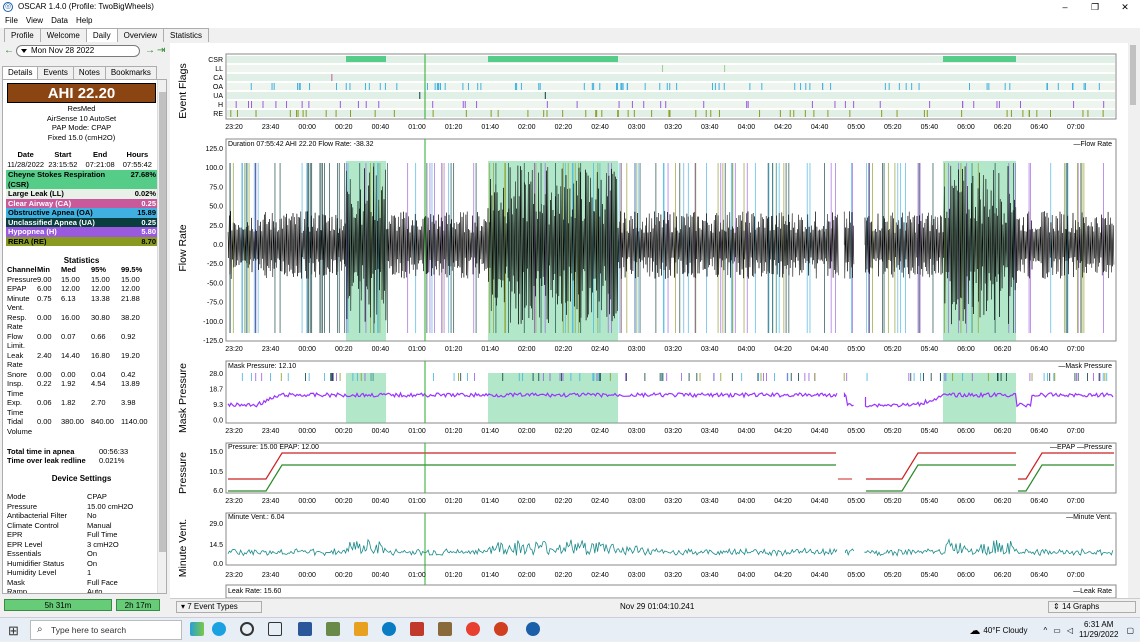 This screenshot has height=642, width=1140. What do you see at coordinates (134, 421) in the screenshot?
I see `stats-cell: 1140.00` at bounding box center [134, 421].